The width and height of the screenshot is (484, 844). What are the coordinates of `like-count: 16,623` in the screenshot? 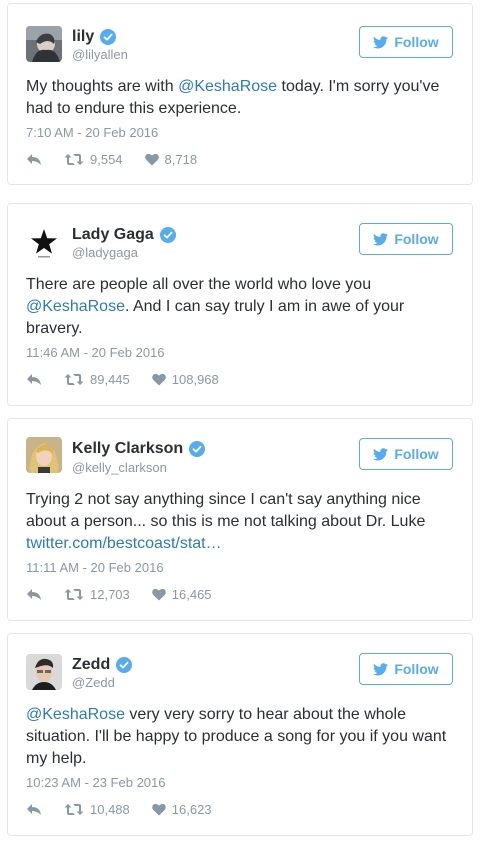 It's located at (191, 809).